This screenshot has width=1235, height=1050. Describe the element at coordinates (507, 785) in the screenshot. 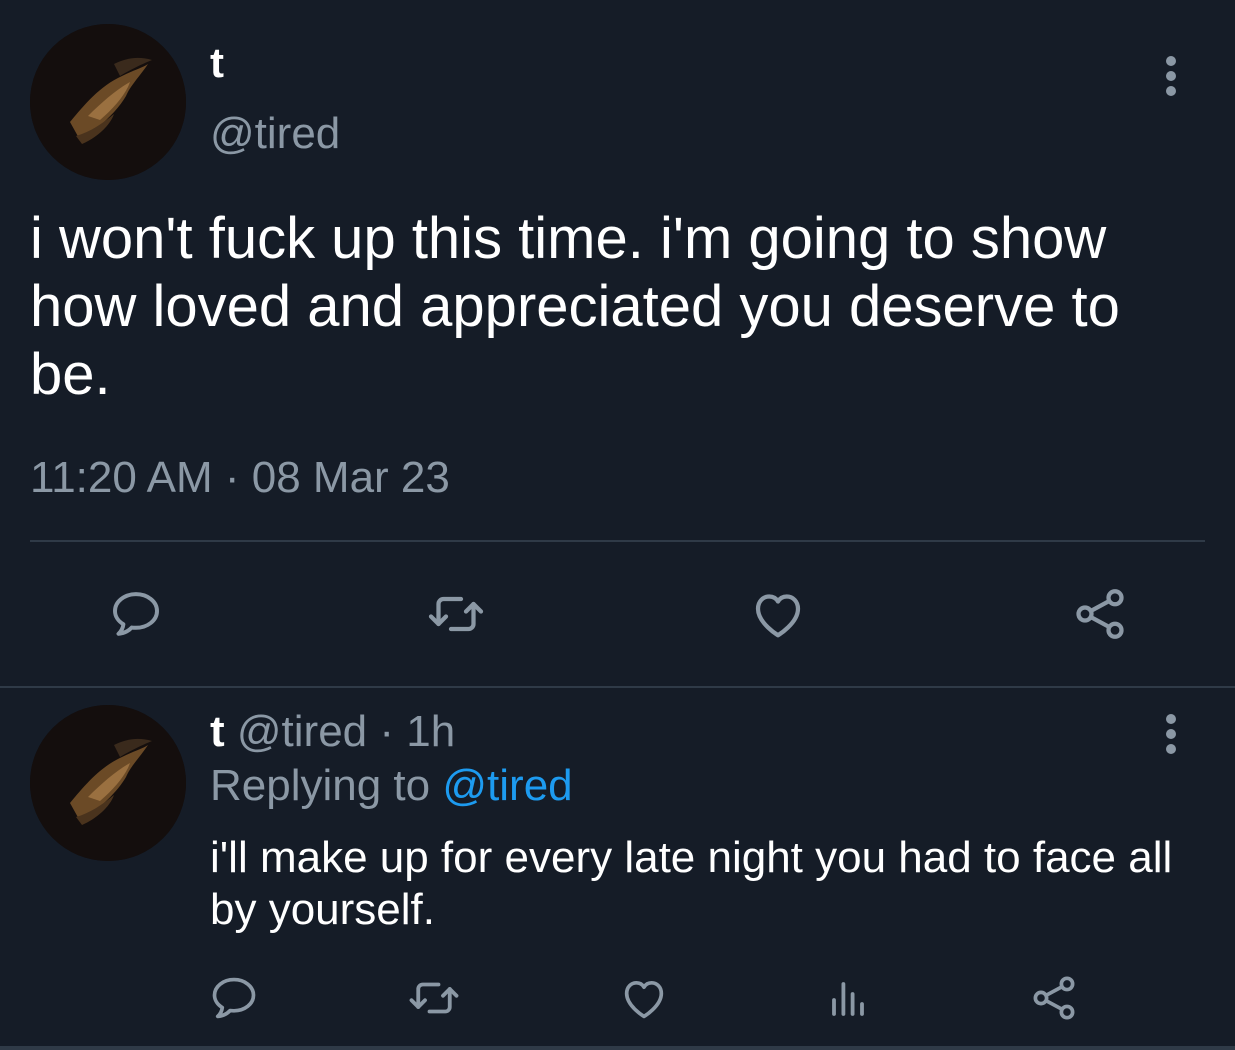

I see `mention-link: @tired` at that location.